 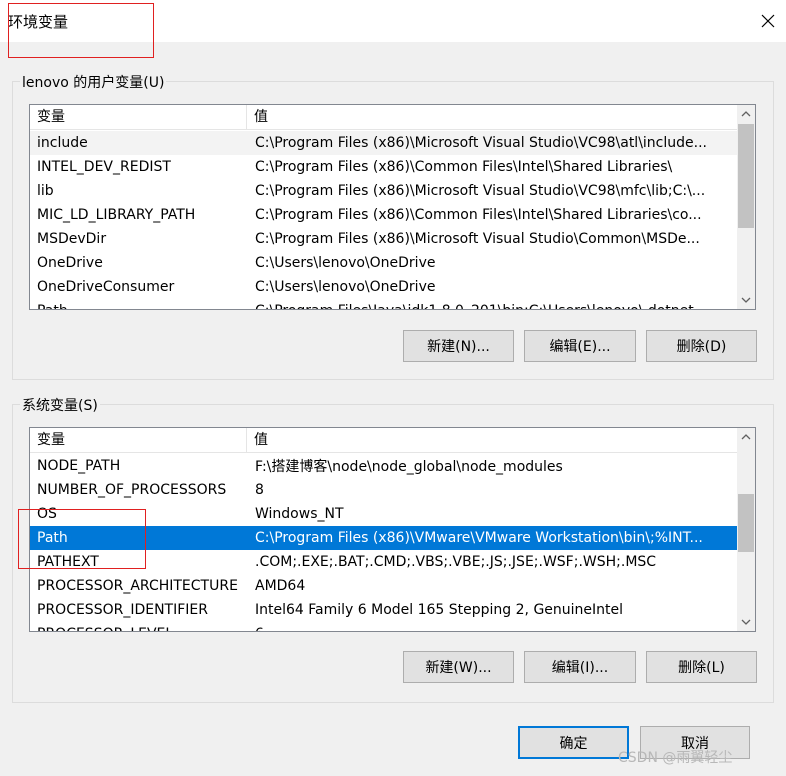 I want to click on variable-value-cell: 8, so click(x=259, y=490).